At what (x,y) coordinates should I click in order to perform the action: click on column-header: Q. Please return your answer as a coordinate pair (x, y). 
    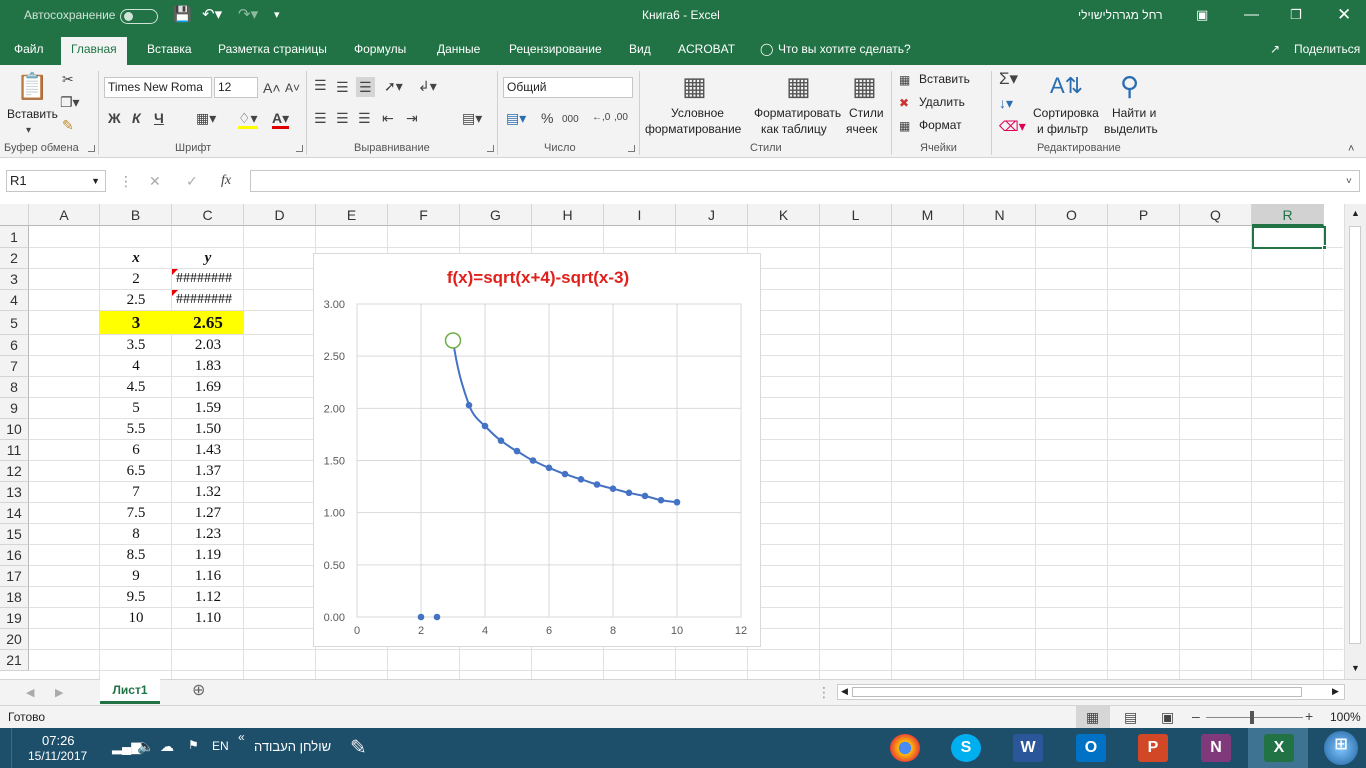
    Looking at the image, I should click on (1216, 215).